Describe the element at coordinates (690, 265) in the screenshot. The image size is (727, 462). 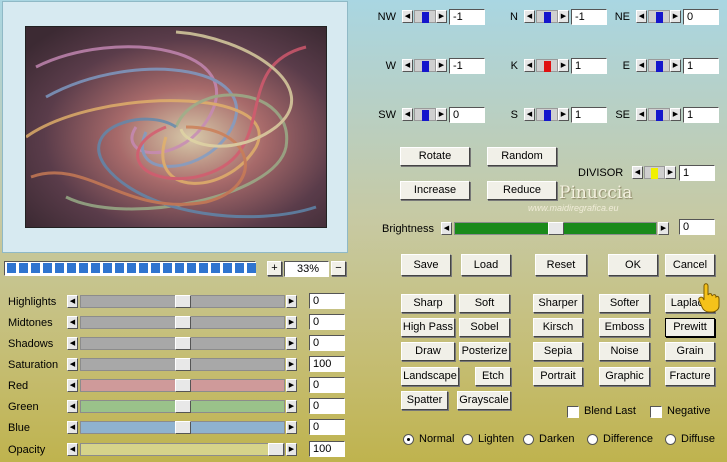
I see `cancel-button: Cancel` at that location.